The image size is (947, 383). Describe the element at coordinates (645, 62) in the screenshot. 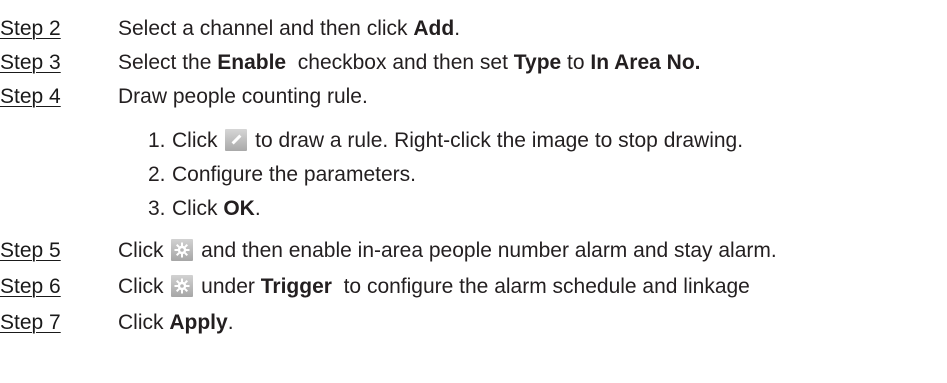

I see `in-area-no-keyword: In Area No.` at that location.